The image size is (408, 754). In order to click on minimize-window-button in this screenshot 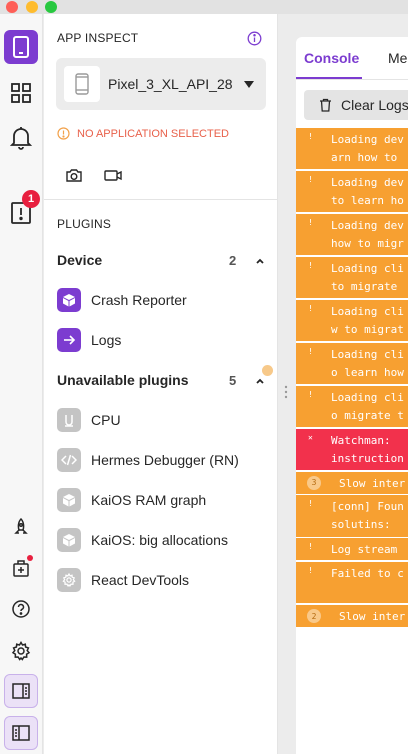, I will do `click(32, 7)`.